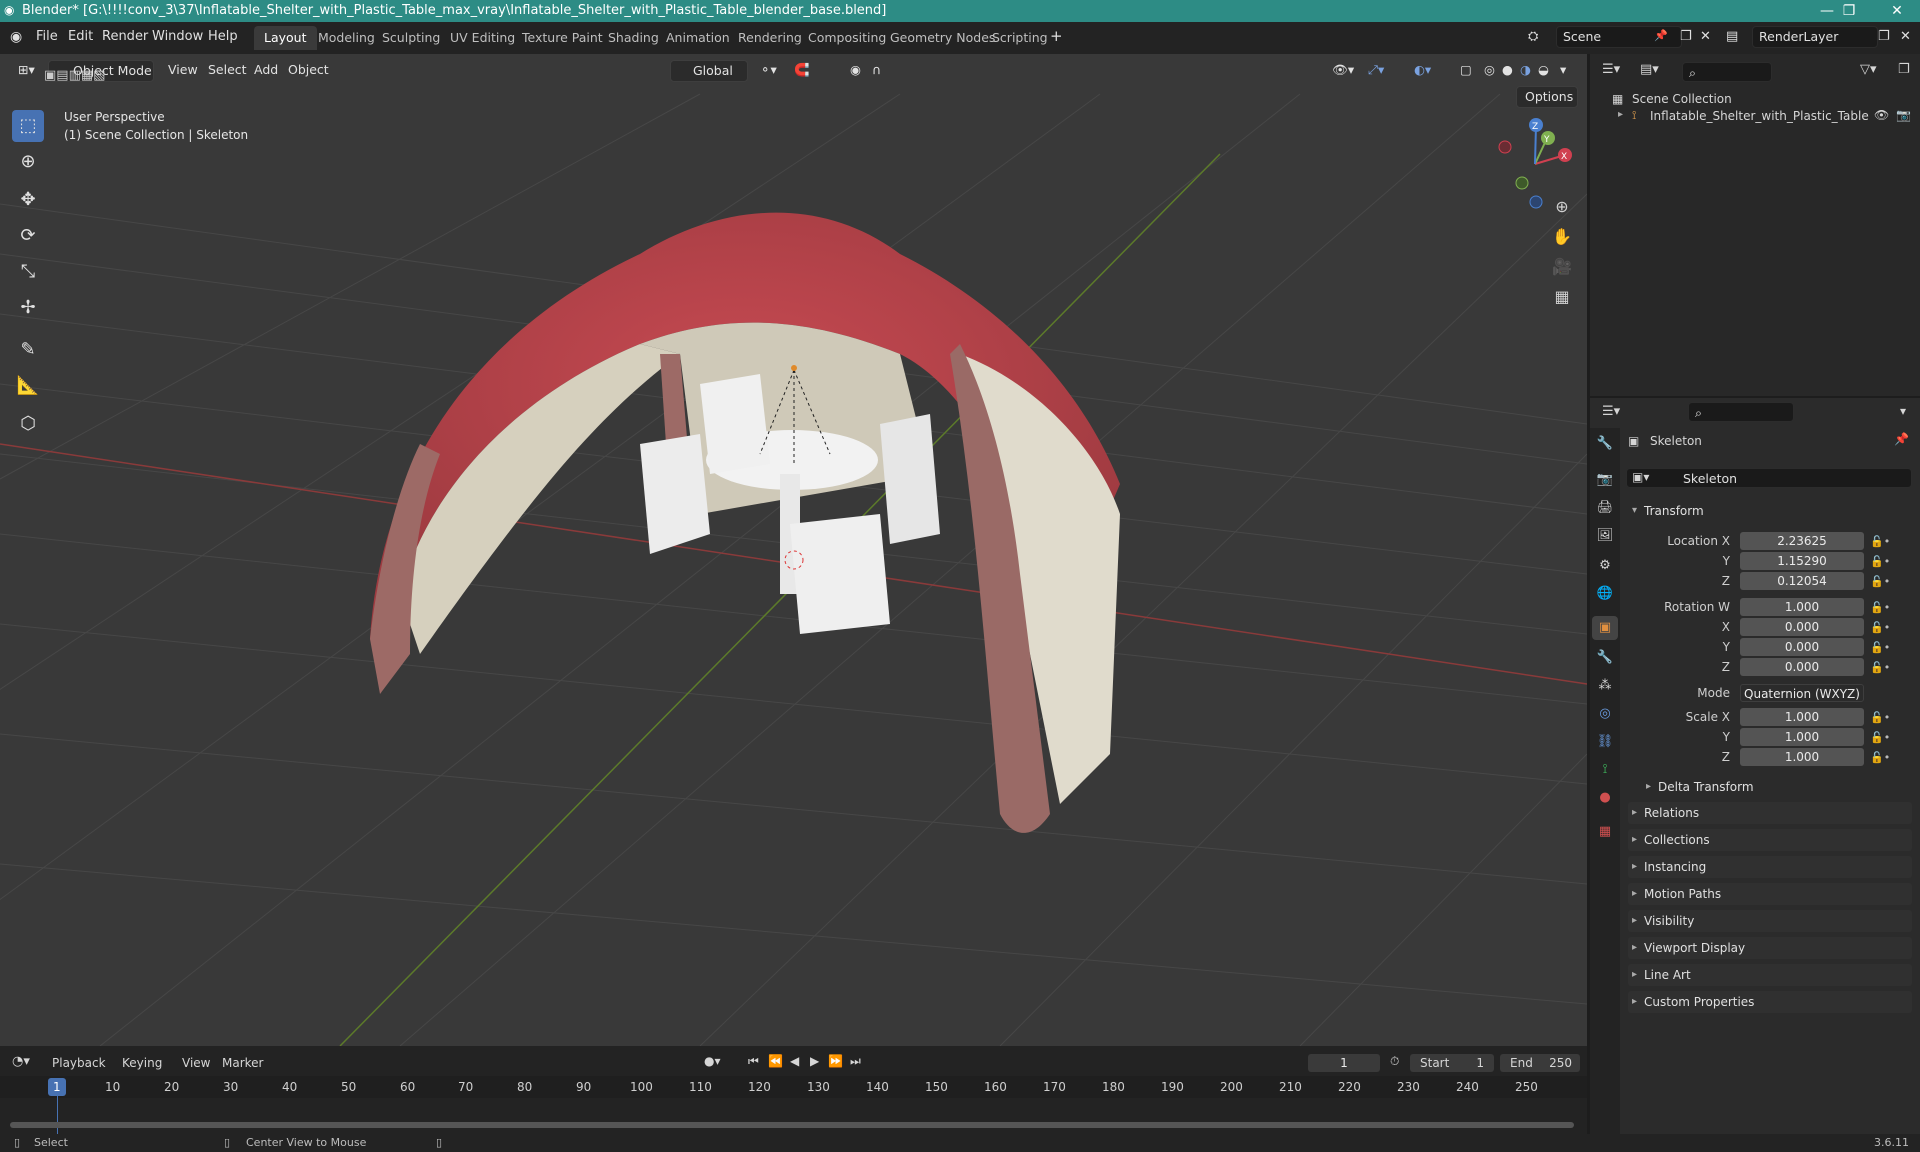 Image resolution: width=1920 pixels, height=1152 pixels. Describe the element at coordinates (28, 350) in the screenshot. I see `annotate-tool: ✎` at that location.